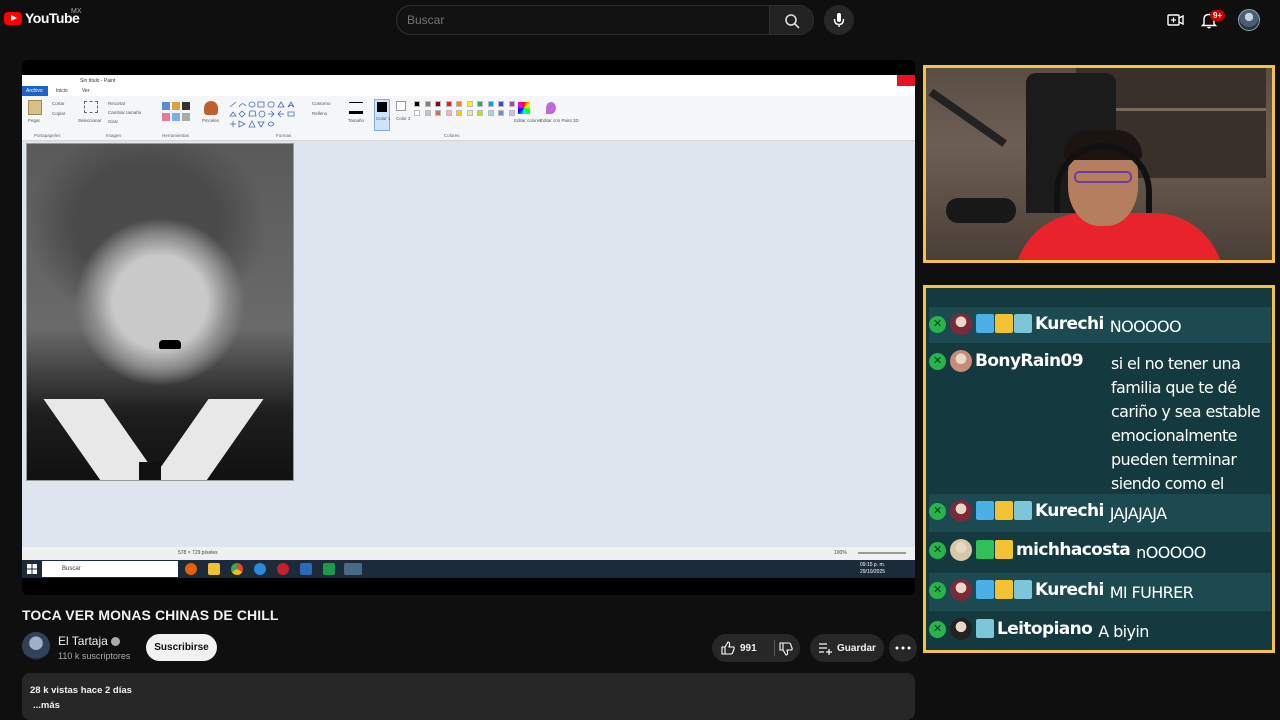 This screenshot has height=720, width=1280. Describe the element at coordinates (110, 569) in the screenshot. I see `taskbar-search: Buscar` at that location.